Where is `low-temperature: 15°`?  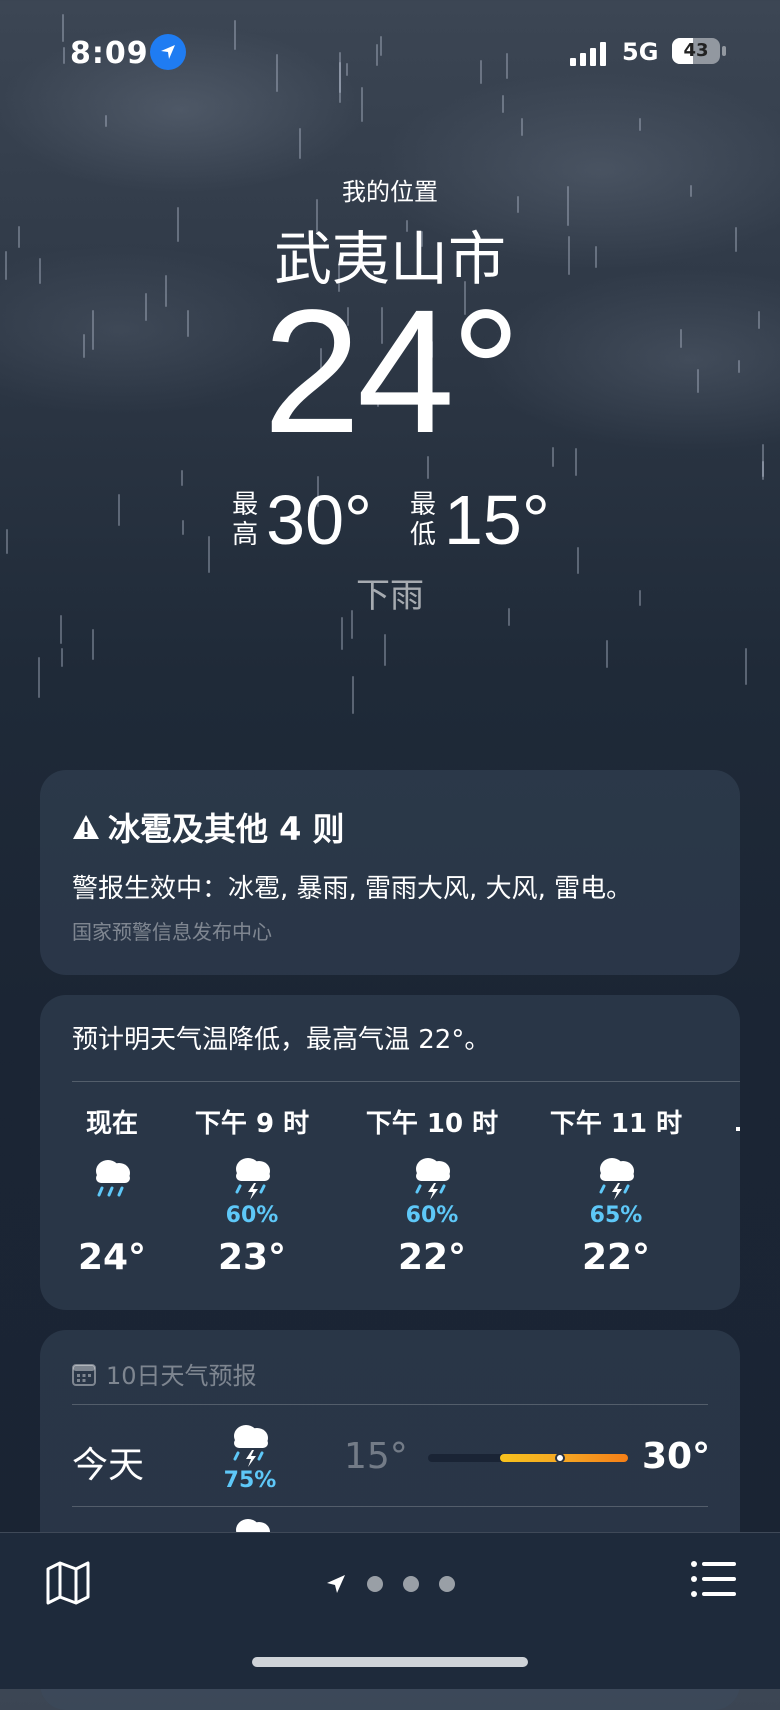 low-temperature: 15° is located at coordinates (497, 520).